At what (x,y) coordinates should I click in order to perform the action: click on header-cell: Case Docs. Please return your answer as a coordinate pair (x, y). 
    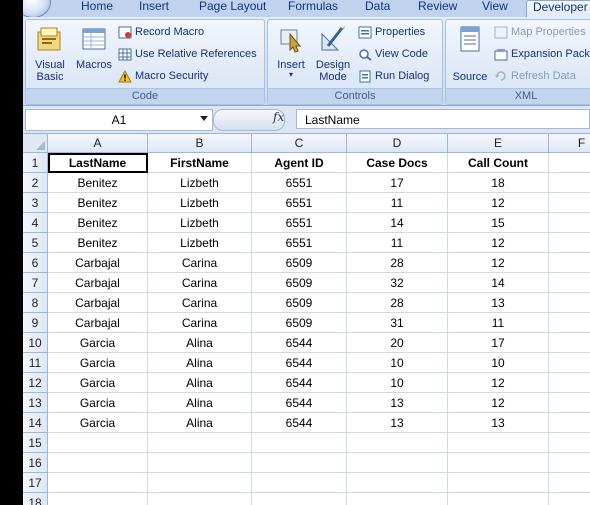
    Looking at the image, I should click on (397, 163).